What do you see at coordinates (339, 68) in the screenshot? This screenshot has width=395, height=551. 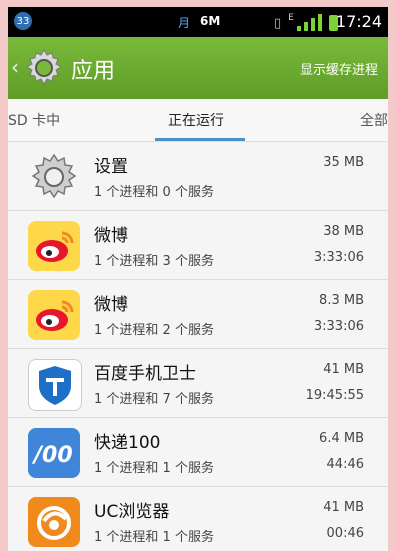 I see `show-cached-processes-button: 显示缓存进程` at bounding box center [339, 68].